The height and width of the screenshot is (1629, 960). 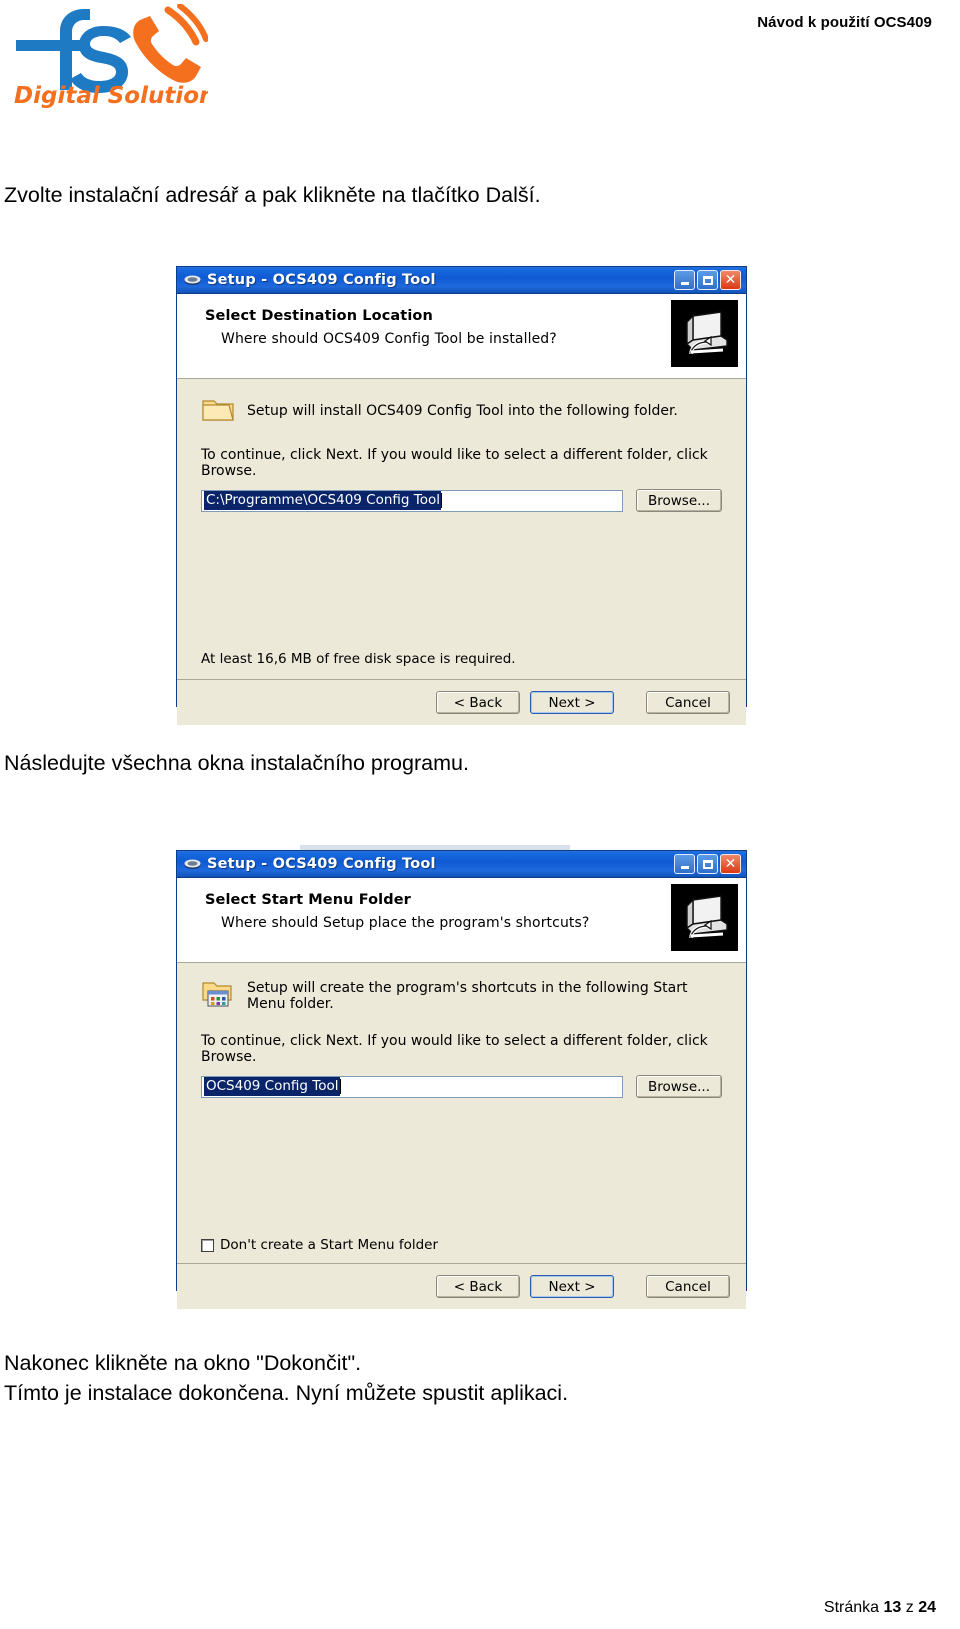 I want to click on no-start-menu-folder-checkbox, so click(x=207, y=1245).